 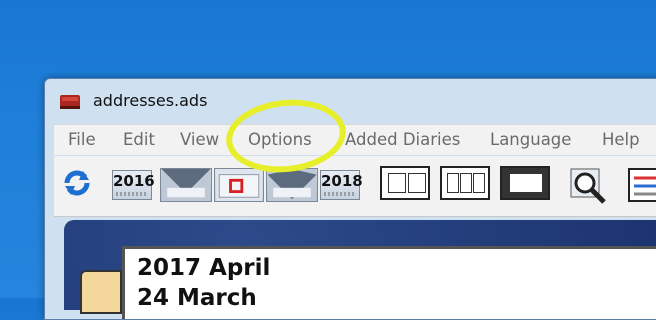 I want to click on calendar-prev-icon, so click(x=186, y=185).